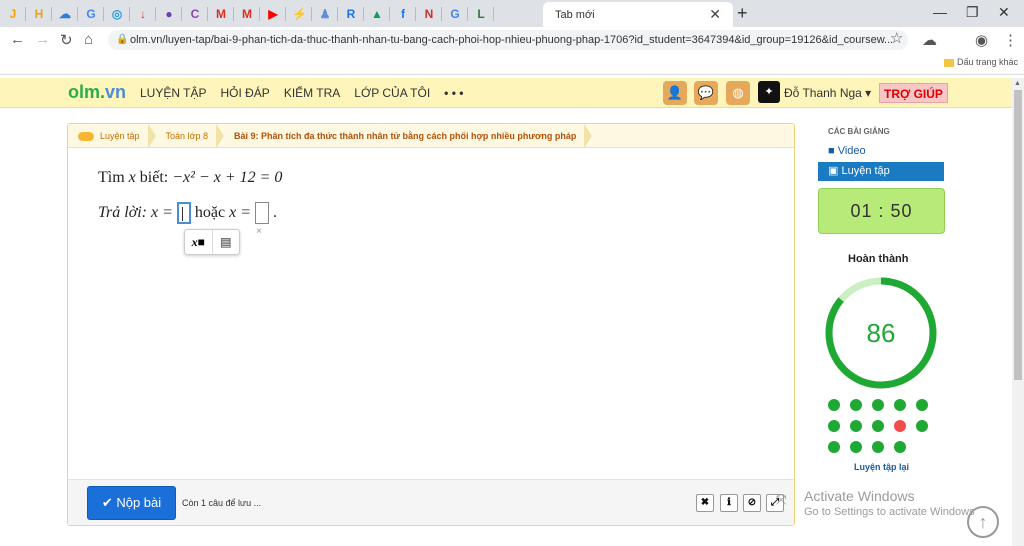  I want to click on olm-logo: olm.vn, so click(97, 92).